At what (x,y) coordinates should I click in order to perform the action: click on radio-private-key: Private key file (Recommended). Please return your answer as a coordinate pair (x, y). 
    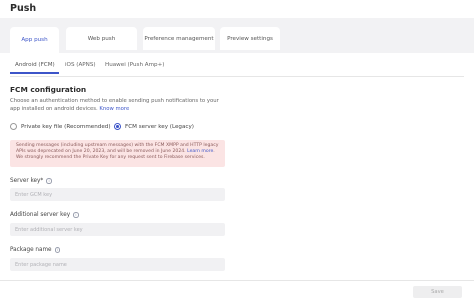
    Looking at the image, I should click on (60, 126).